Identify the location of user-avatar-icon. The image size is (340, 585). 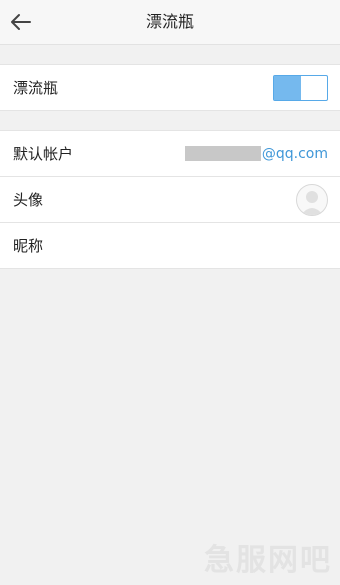
(312, 202).